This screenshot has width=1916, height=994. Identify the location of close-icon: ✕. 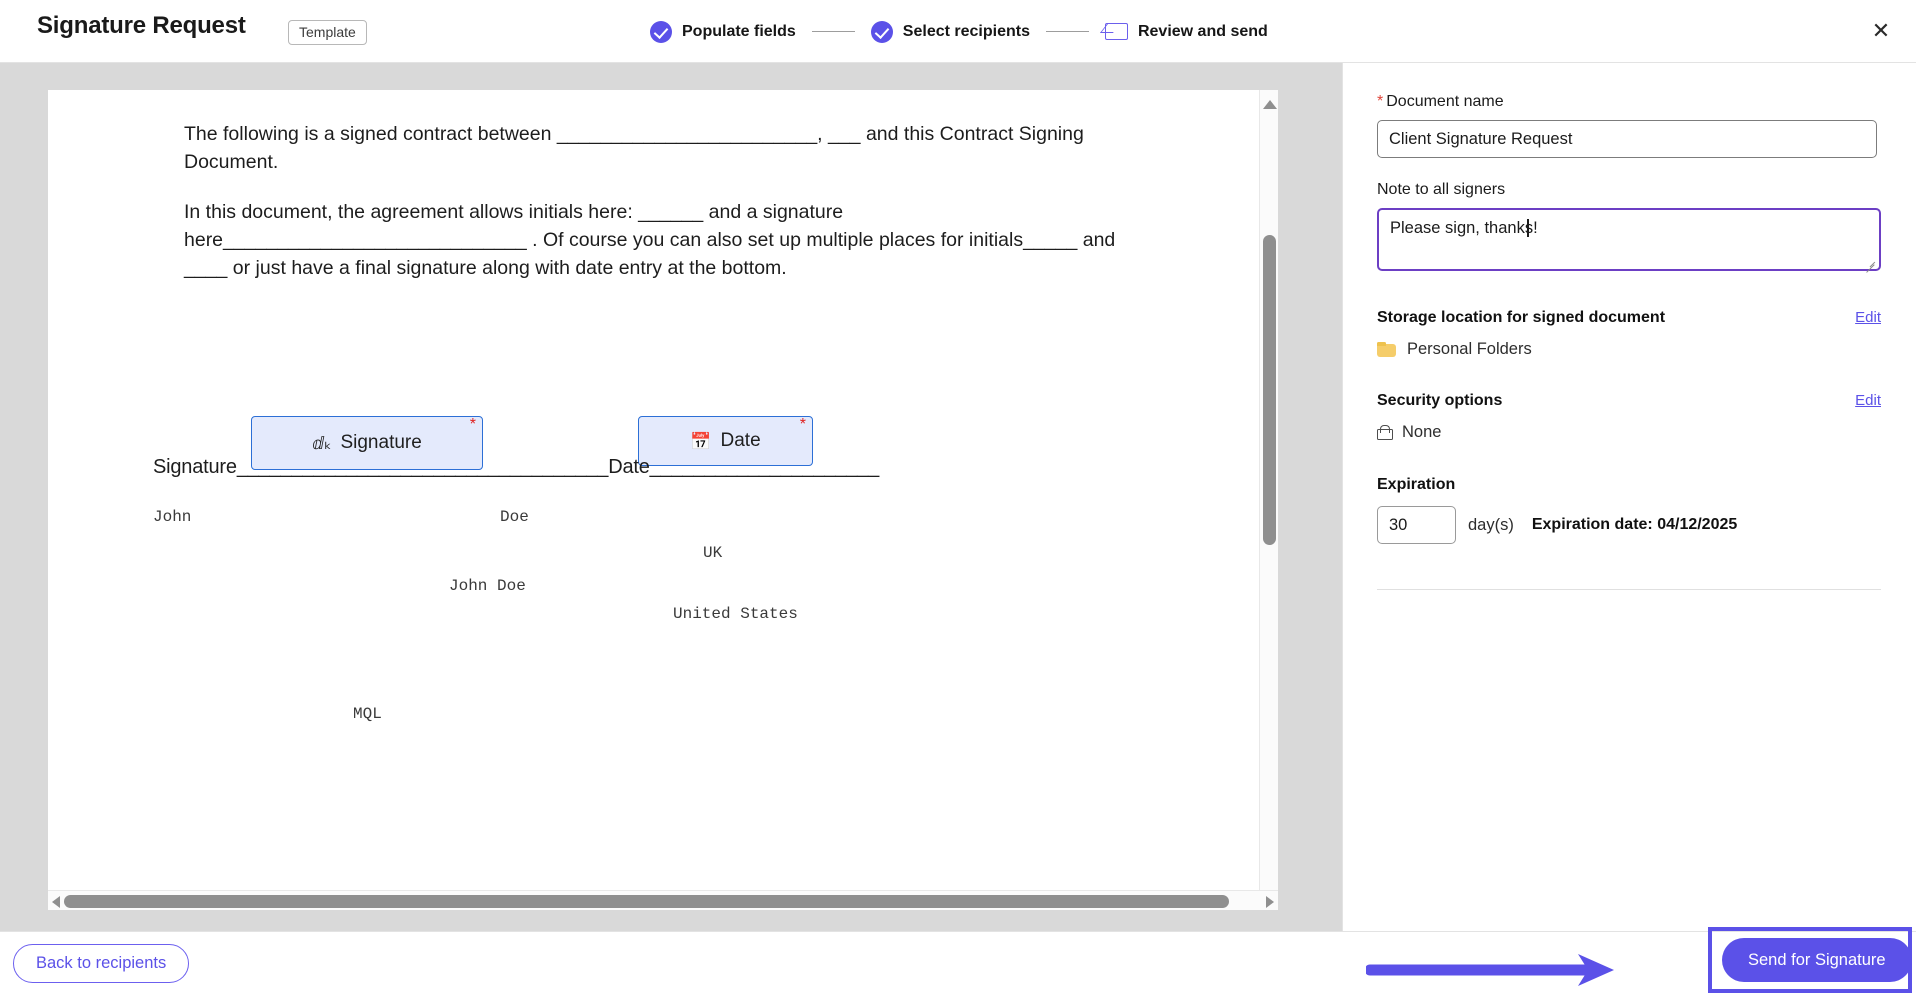
(1881, 31).